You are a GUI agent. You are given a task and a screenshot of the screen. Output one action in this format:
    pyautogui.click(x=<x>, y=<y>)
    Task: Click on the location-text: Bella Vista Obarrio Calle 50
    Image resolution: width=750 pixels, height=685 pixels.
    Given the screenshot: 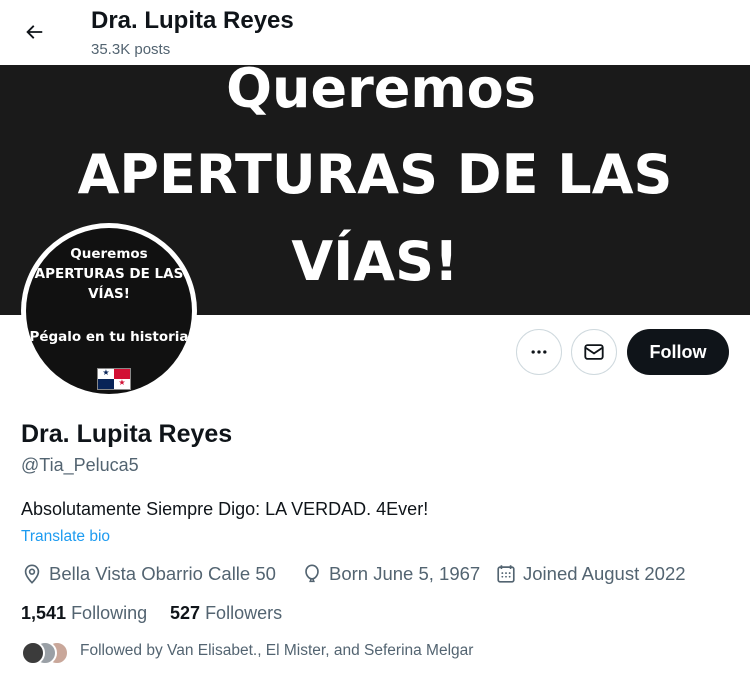 What is the action you would take?
    pyautogui.click(x=162, y=573)
    